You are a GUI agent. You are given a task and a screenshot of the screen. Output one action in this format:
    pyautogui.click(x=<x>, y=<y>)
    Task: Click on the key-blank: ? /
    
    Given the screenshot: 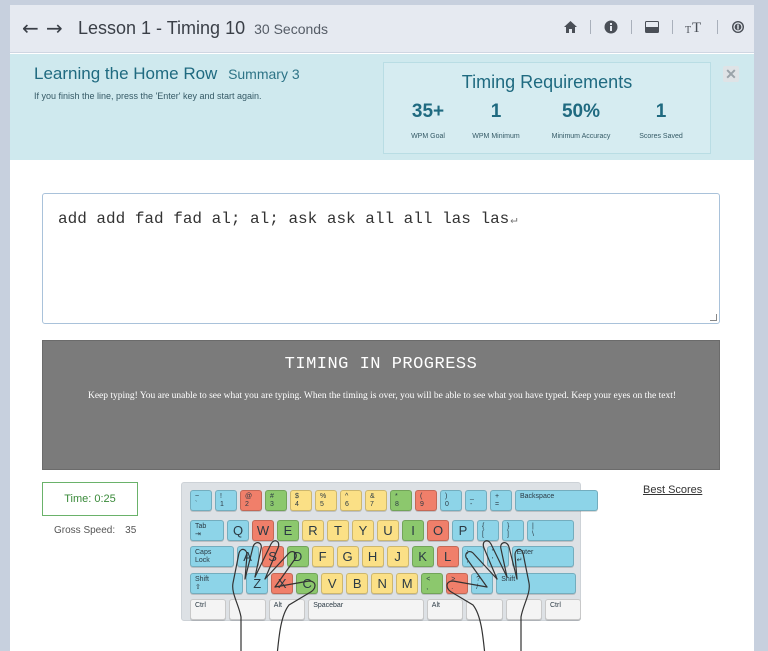 What is the action you would take?
    pyautogui.click(x=482, y=583)
    